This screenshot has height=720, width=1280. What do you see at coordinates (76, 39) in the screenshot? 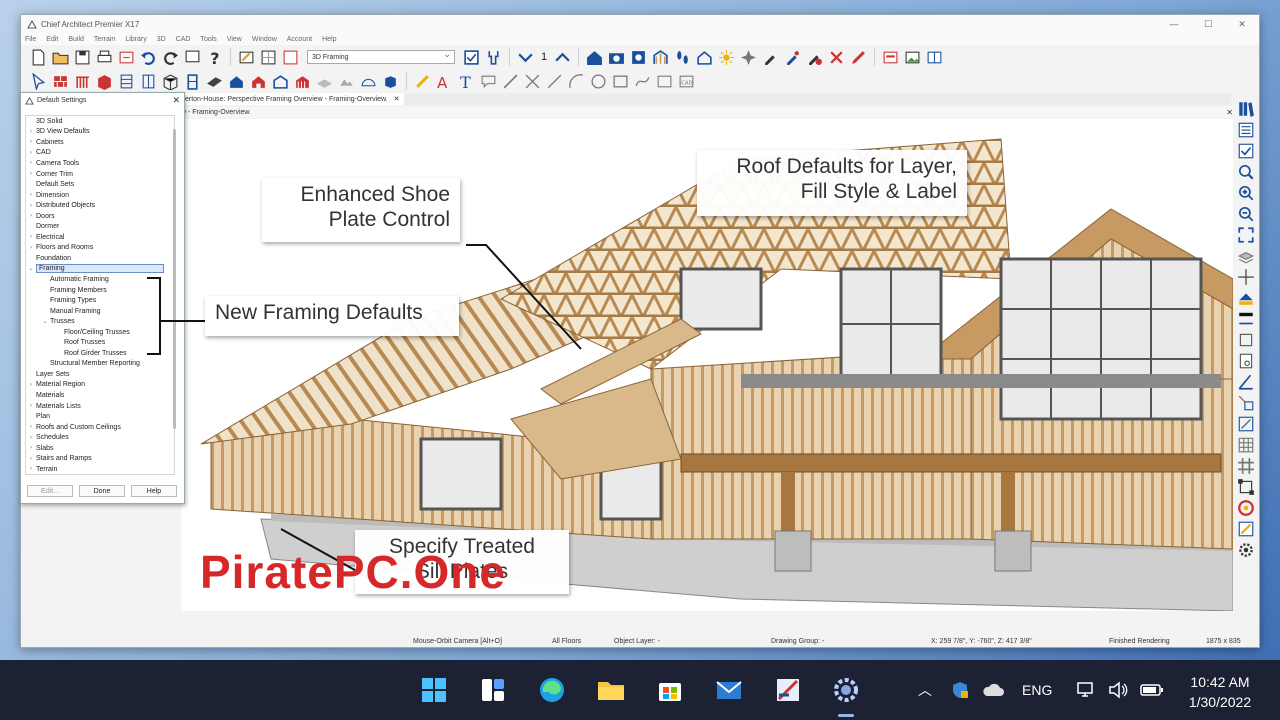
I see `menu-build: Build` at bounding box center [76, 39].